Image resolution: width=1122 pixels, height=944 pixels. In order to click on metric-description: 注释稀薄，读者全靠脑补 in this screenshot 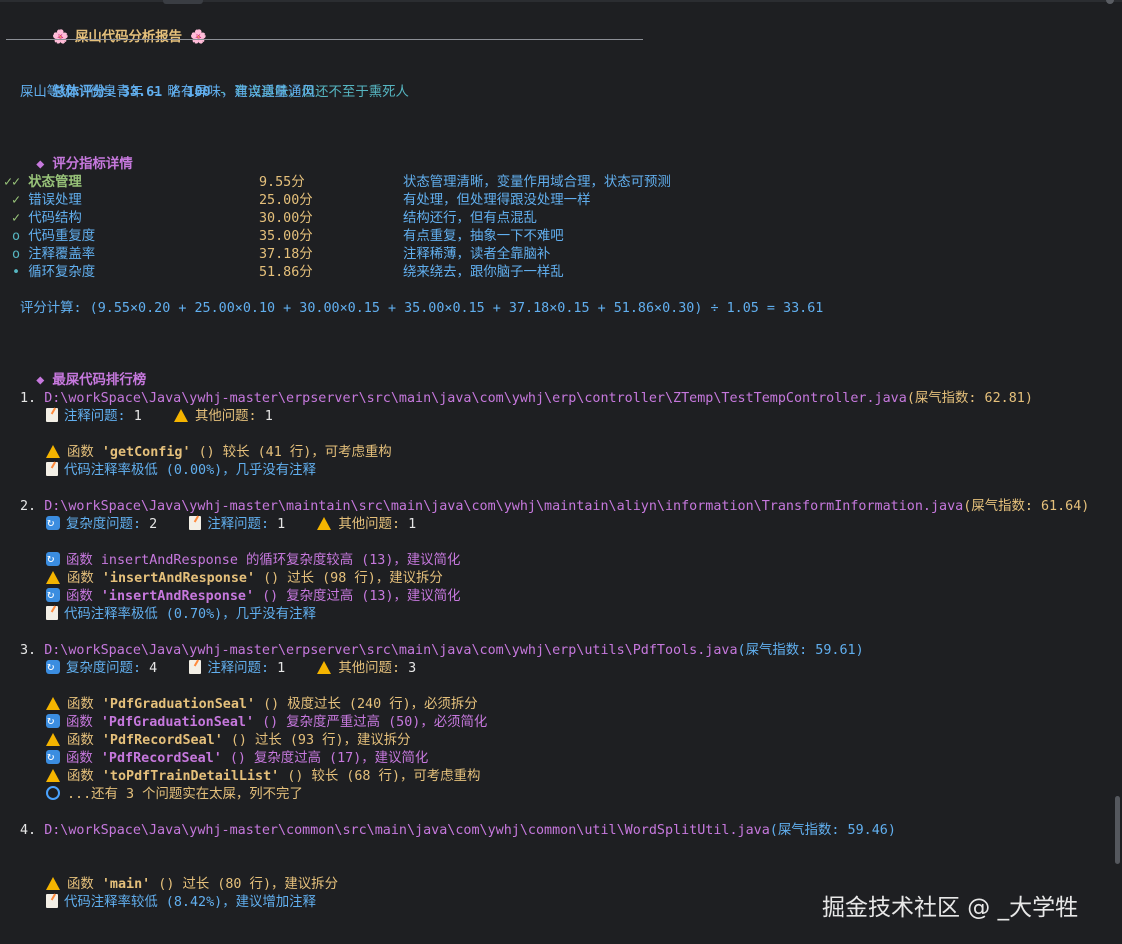, I will do `click(477, 254)`.